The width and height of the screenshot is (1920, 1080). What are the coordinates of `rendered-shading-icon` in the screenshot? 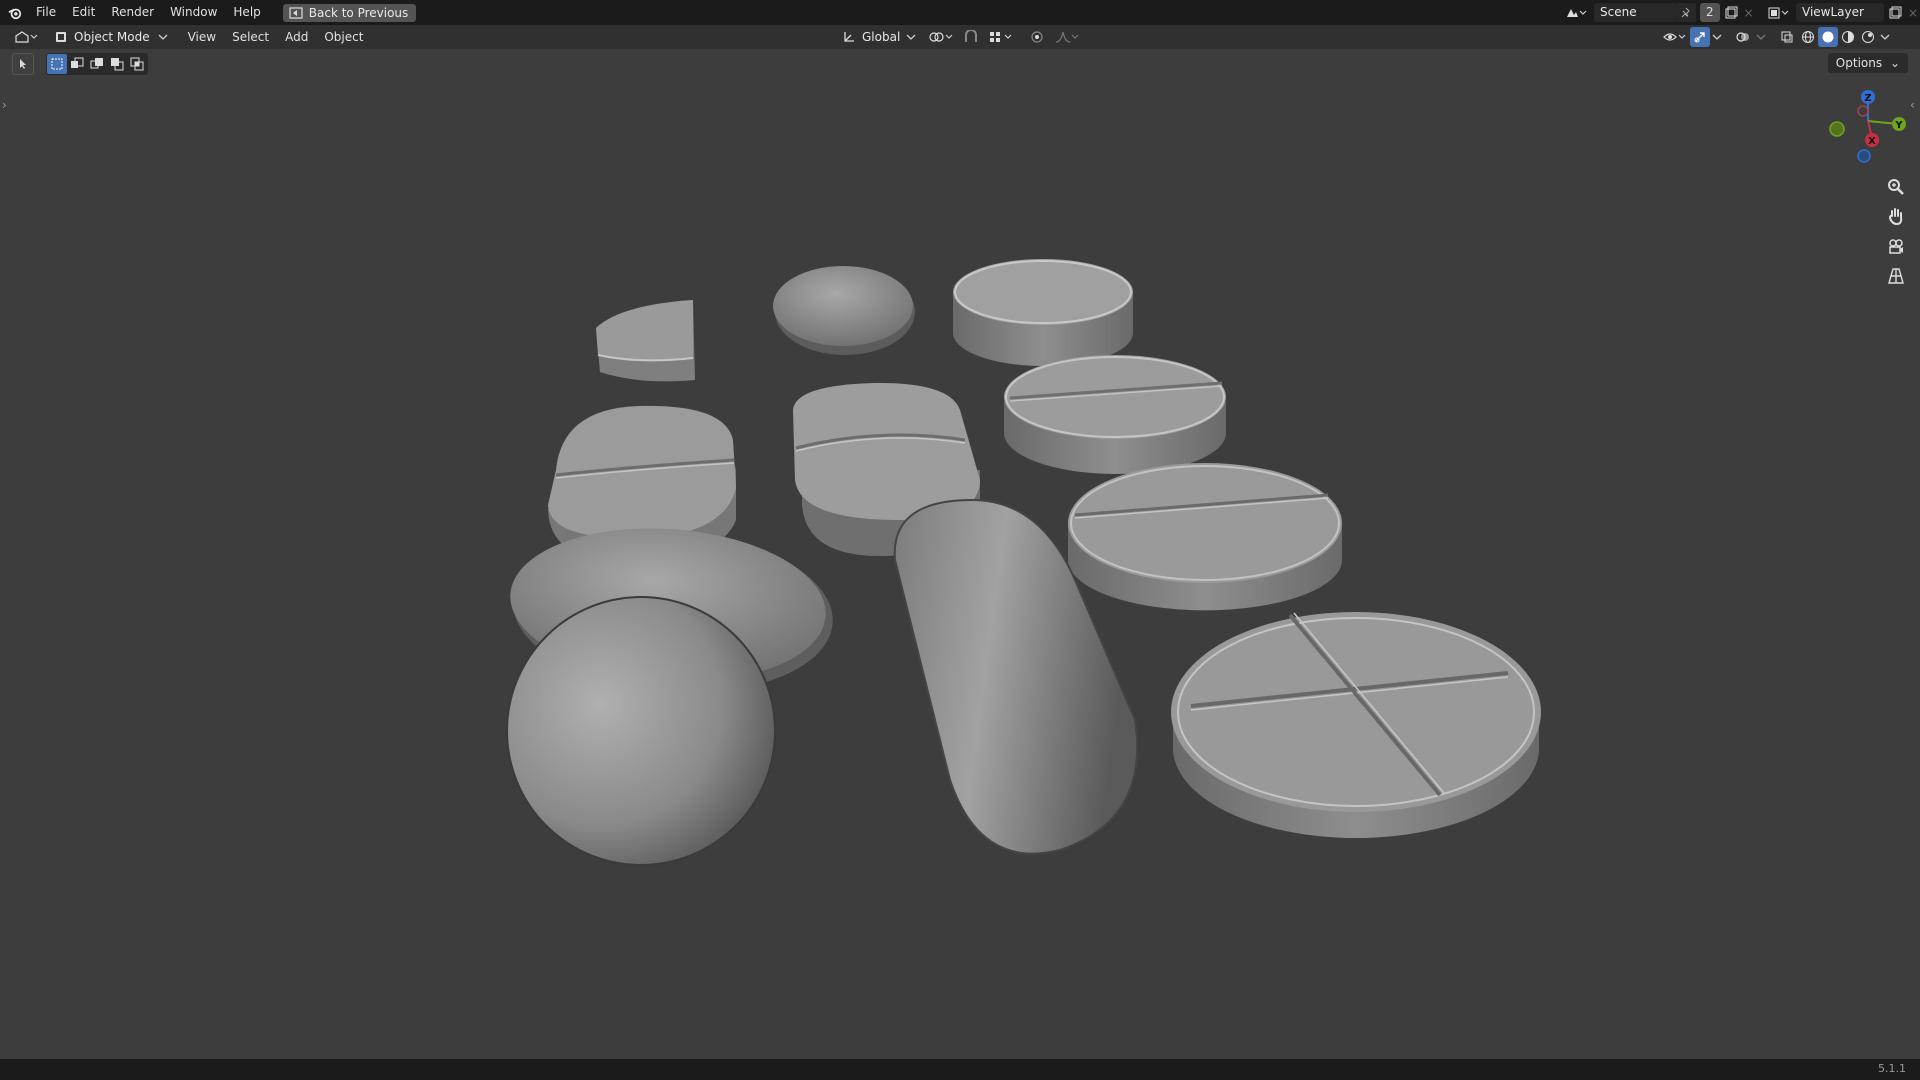 It's located at (1868, 37).